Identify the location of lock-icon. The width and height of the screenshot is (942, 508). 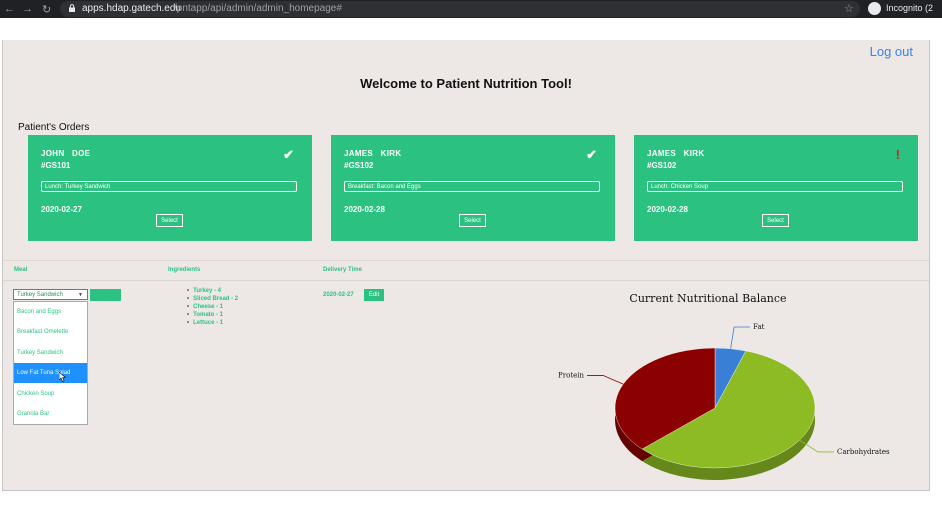
(72, 8).